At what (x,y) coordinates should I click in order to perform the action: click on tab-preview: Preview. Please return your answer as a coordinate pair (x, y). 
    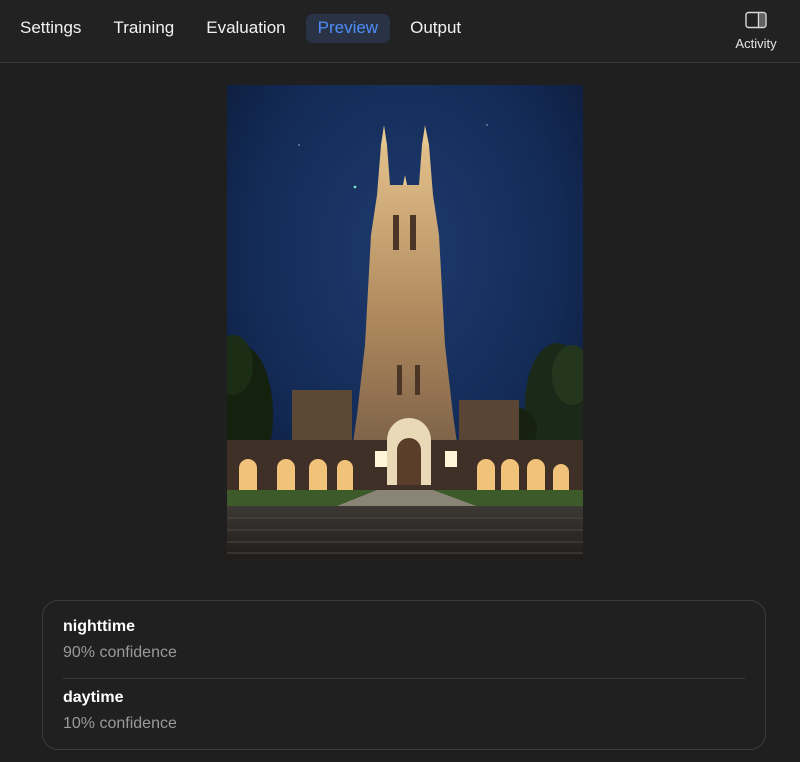
    Looking at the image, I should click on (348, 28).